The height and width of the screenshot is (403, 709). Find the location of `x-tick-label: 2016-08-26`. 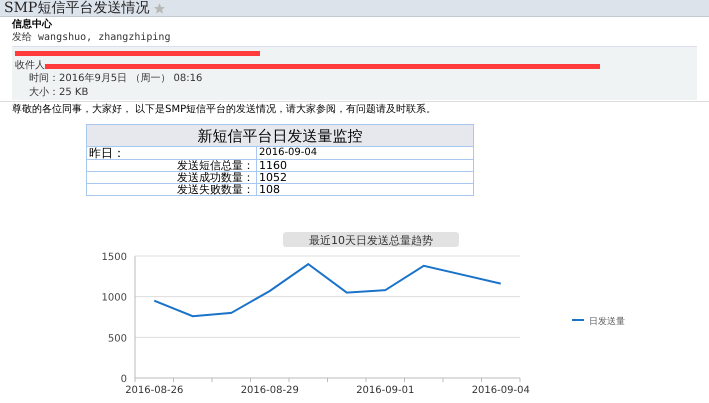

x-tick-label: 2016-08-26 is located at coordinates (154, 389).